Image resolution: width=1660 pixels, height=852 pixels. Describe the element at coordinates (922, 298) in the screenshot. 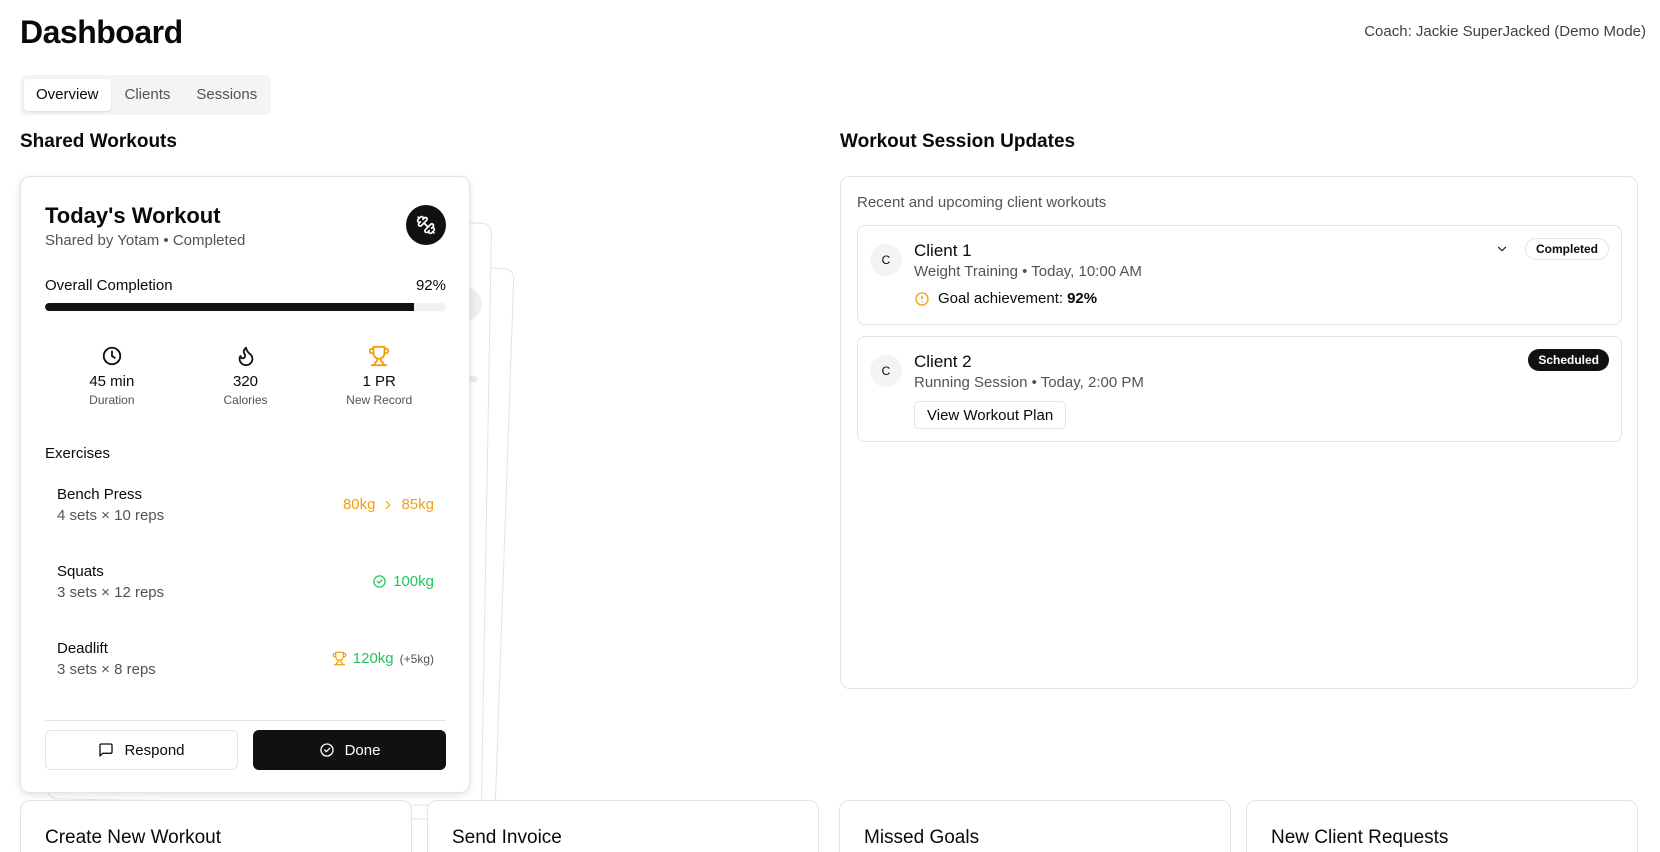

I see `alert-circle-icon` at that location.